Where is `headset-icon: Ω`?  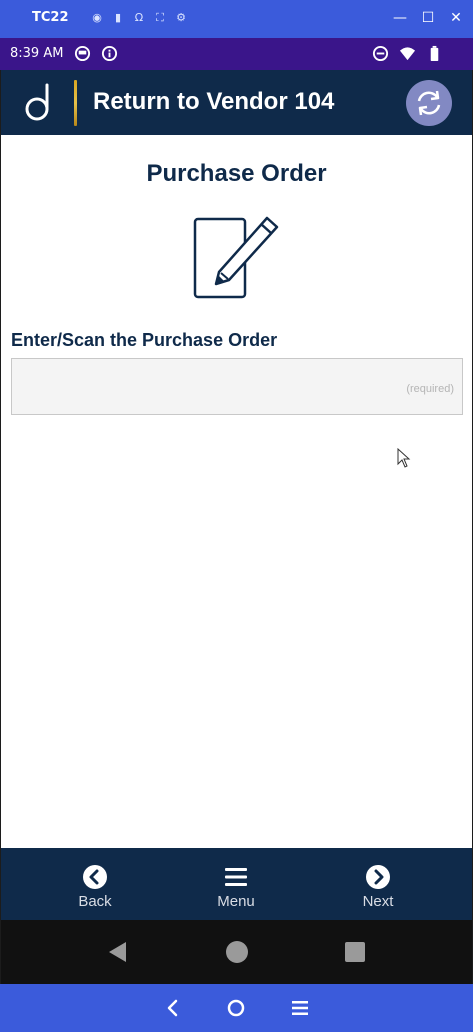 headset-icon: Ω is located at coordinates (139, 18).